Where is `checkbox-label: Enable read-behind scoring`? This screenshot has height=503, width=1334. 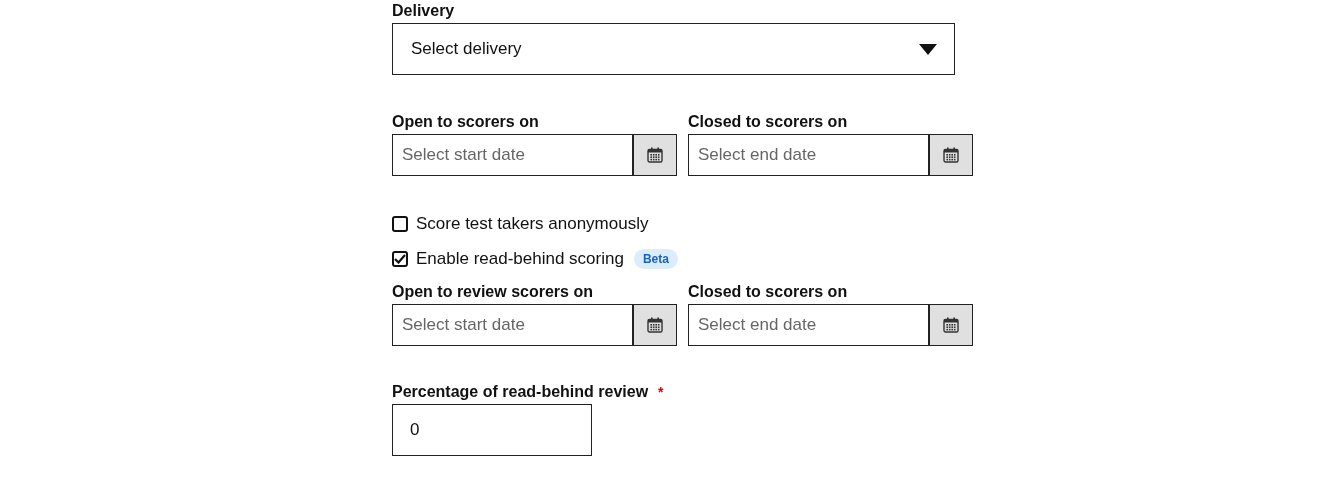
checkbox-label: Enable read-behind scoring is located at coordinates (520, 259).